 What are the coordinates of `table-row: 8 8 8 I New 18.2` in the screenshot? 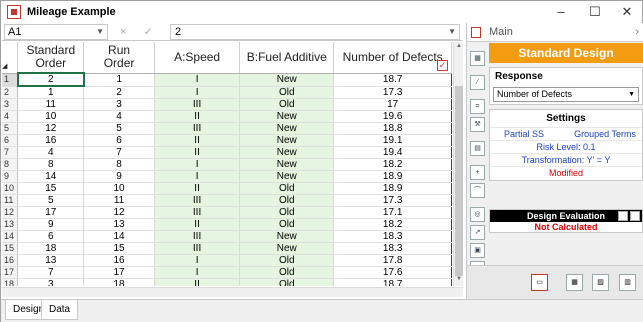 It's located at (227, 164).